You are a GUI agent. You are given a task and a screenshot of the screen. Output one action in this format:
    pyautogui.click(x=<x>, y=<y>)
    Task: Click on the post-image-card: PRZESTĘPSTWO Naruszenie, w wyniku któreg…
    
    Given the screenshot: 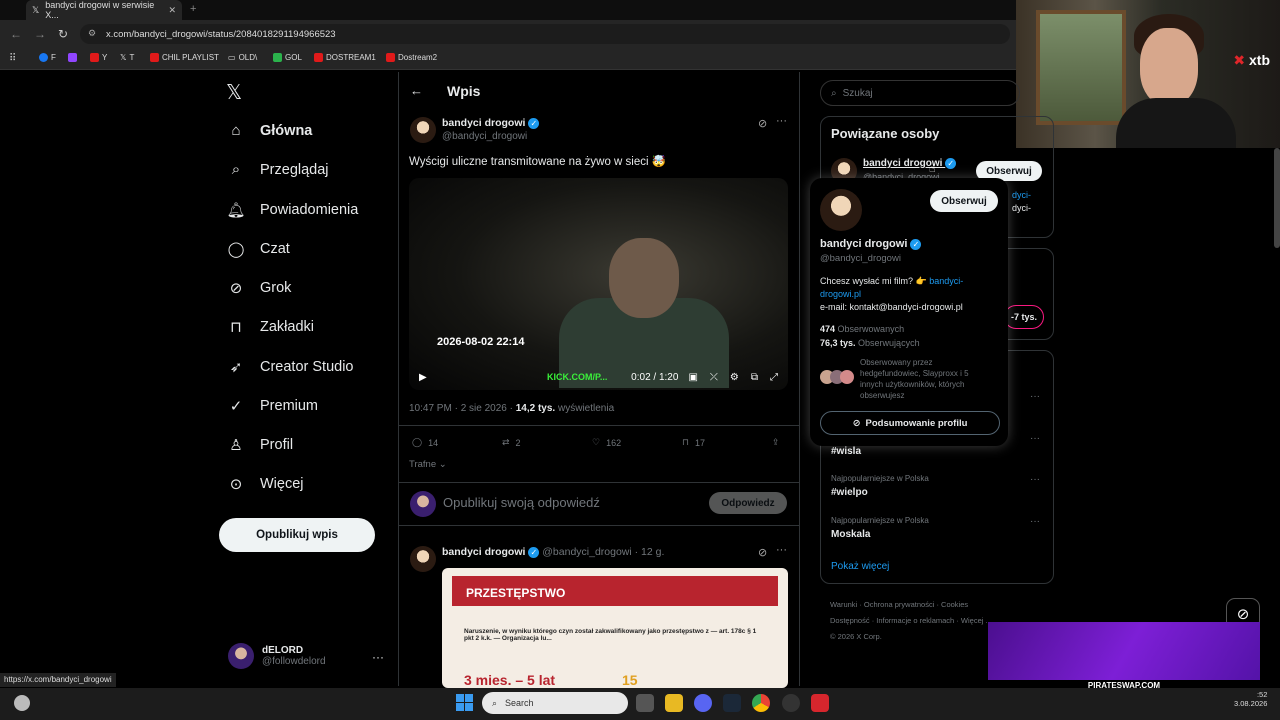 What is the action you would take?
    pyautogui.click(x=615, y=628)
    